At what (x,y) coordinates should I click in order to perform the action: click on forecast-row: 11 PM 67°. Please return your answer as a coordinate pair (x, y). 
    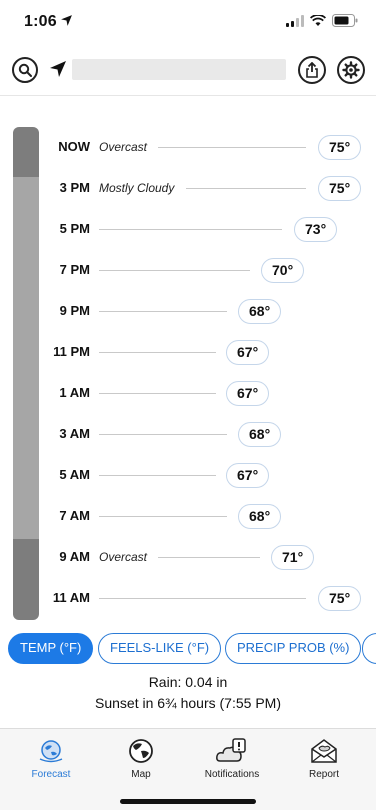
    Looking at the image, I should click on (188, 352).